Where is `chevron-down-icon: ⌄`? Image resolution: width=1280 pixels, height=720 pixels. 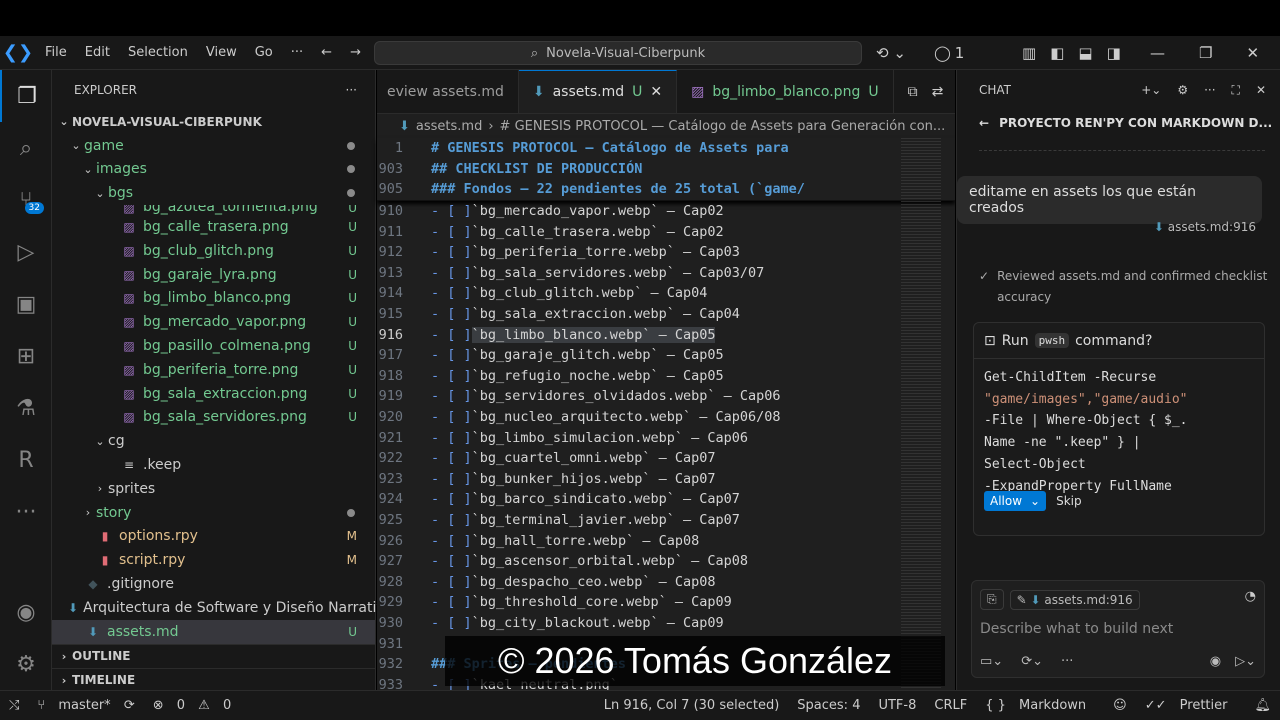 chevron-down-icon: ⌄ is located at coordinates (1035, 501).